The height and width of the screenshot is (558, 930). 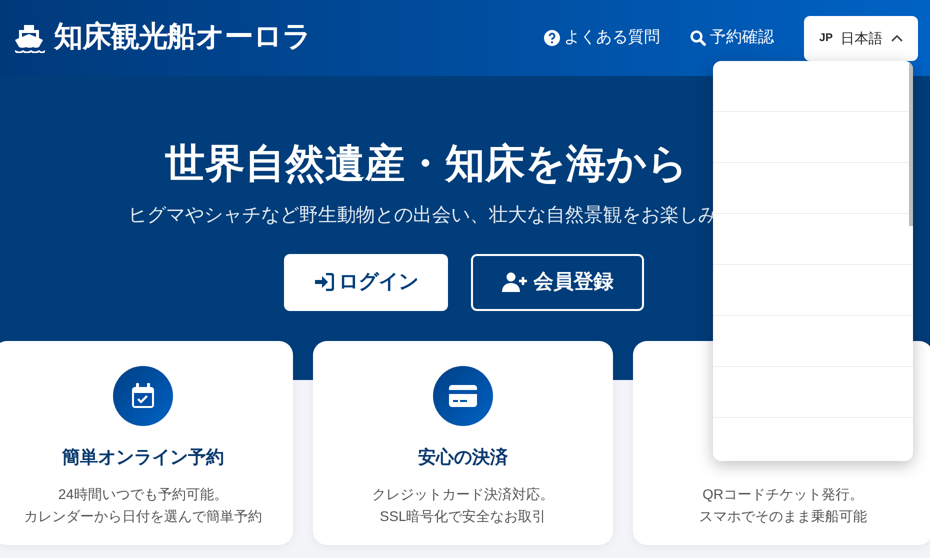 What do you see at coordinates (183, 38) in the screenshot?
I see `brand-name: 知床観光船オーロラ` at bounding box center [183, 38].